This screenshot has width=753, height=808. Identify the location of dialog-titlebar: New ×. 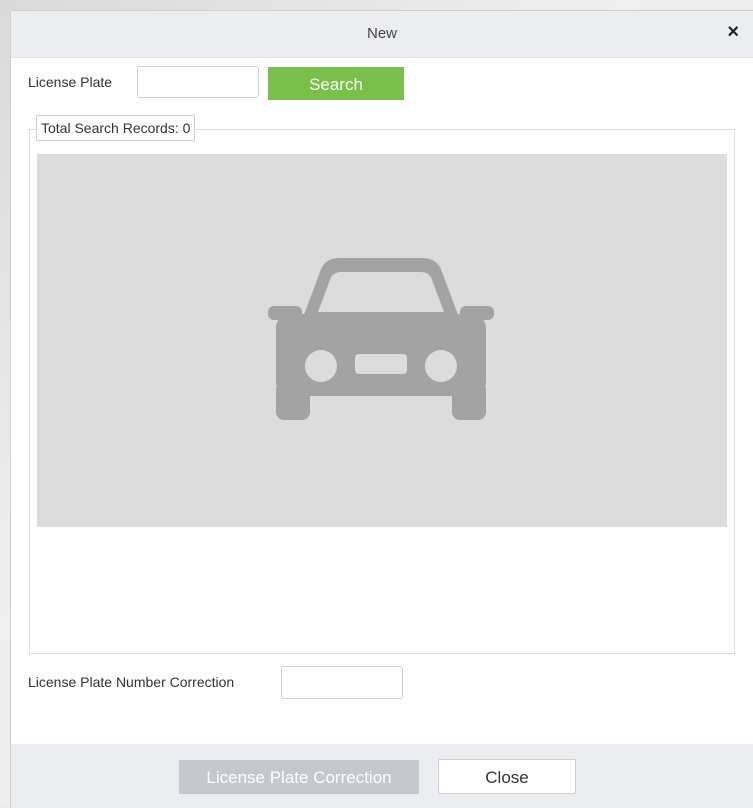
(382, 34).